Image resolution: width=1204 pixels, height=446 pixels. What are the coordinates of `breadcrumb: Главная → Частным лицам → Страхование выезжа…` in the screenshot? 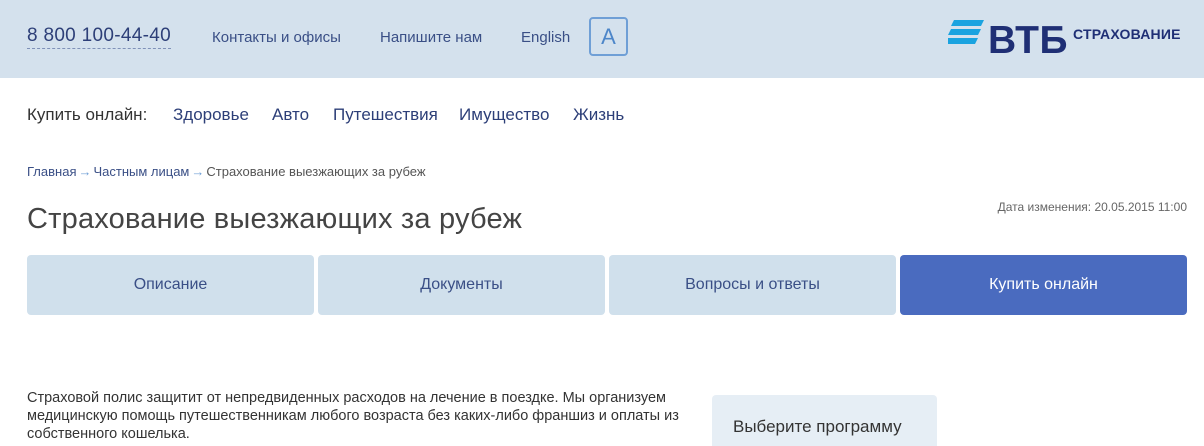 It's located at (226, 171).